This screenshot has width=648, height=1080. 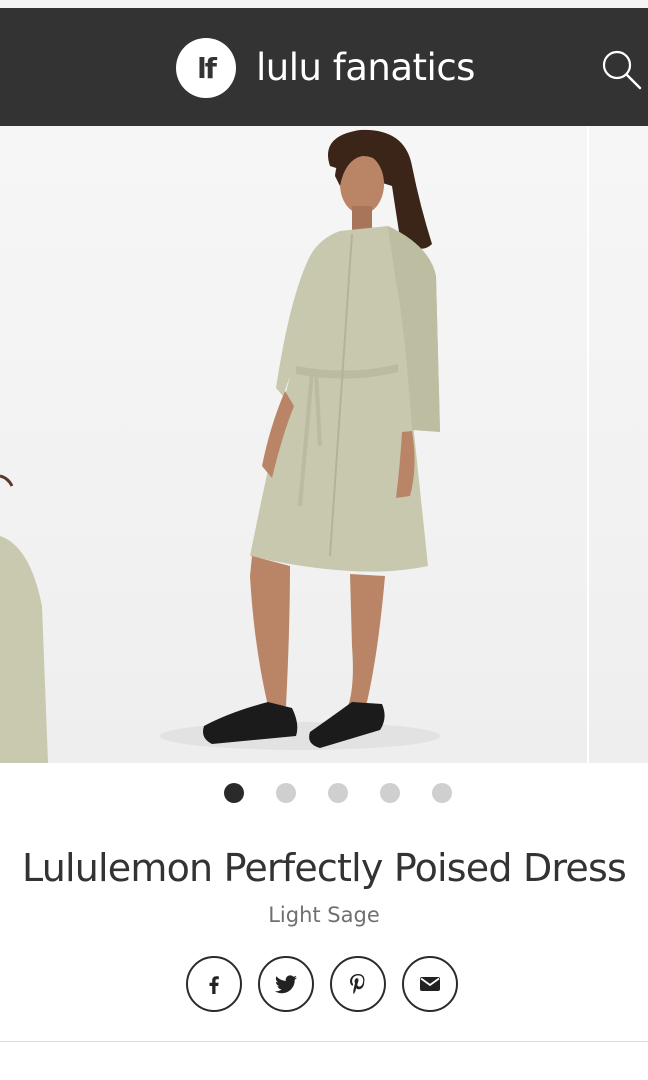 What do you see at coordinates (322, 984) in the screenshot?
I see `share-buttons` at bounding box center [322, 984].